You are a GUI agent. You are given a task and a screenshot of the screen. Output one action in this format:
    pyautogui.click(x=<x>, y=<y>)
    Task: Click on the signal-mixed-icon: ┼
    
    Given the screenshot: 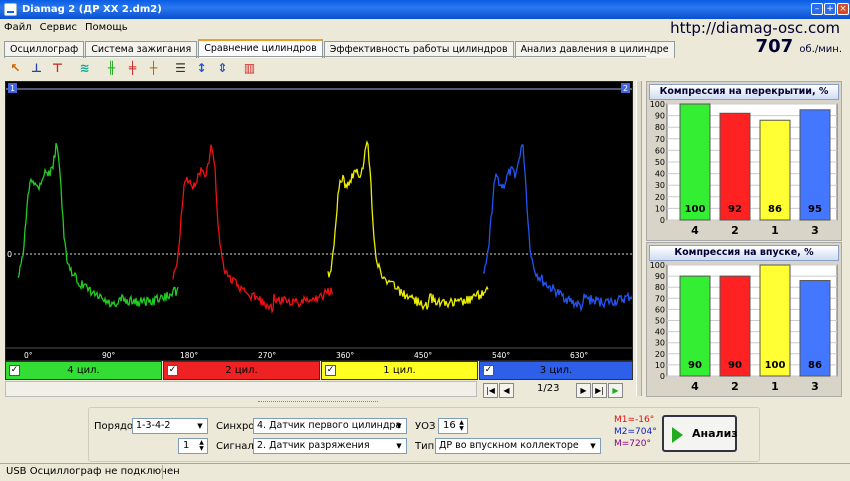 What is the action you would take?
    pyautogui.click(x=153, y=68)
    